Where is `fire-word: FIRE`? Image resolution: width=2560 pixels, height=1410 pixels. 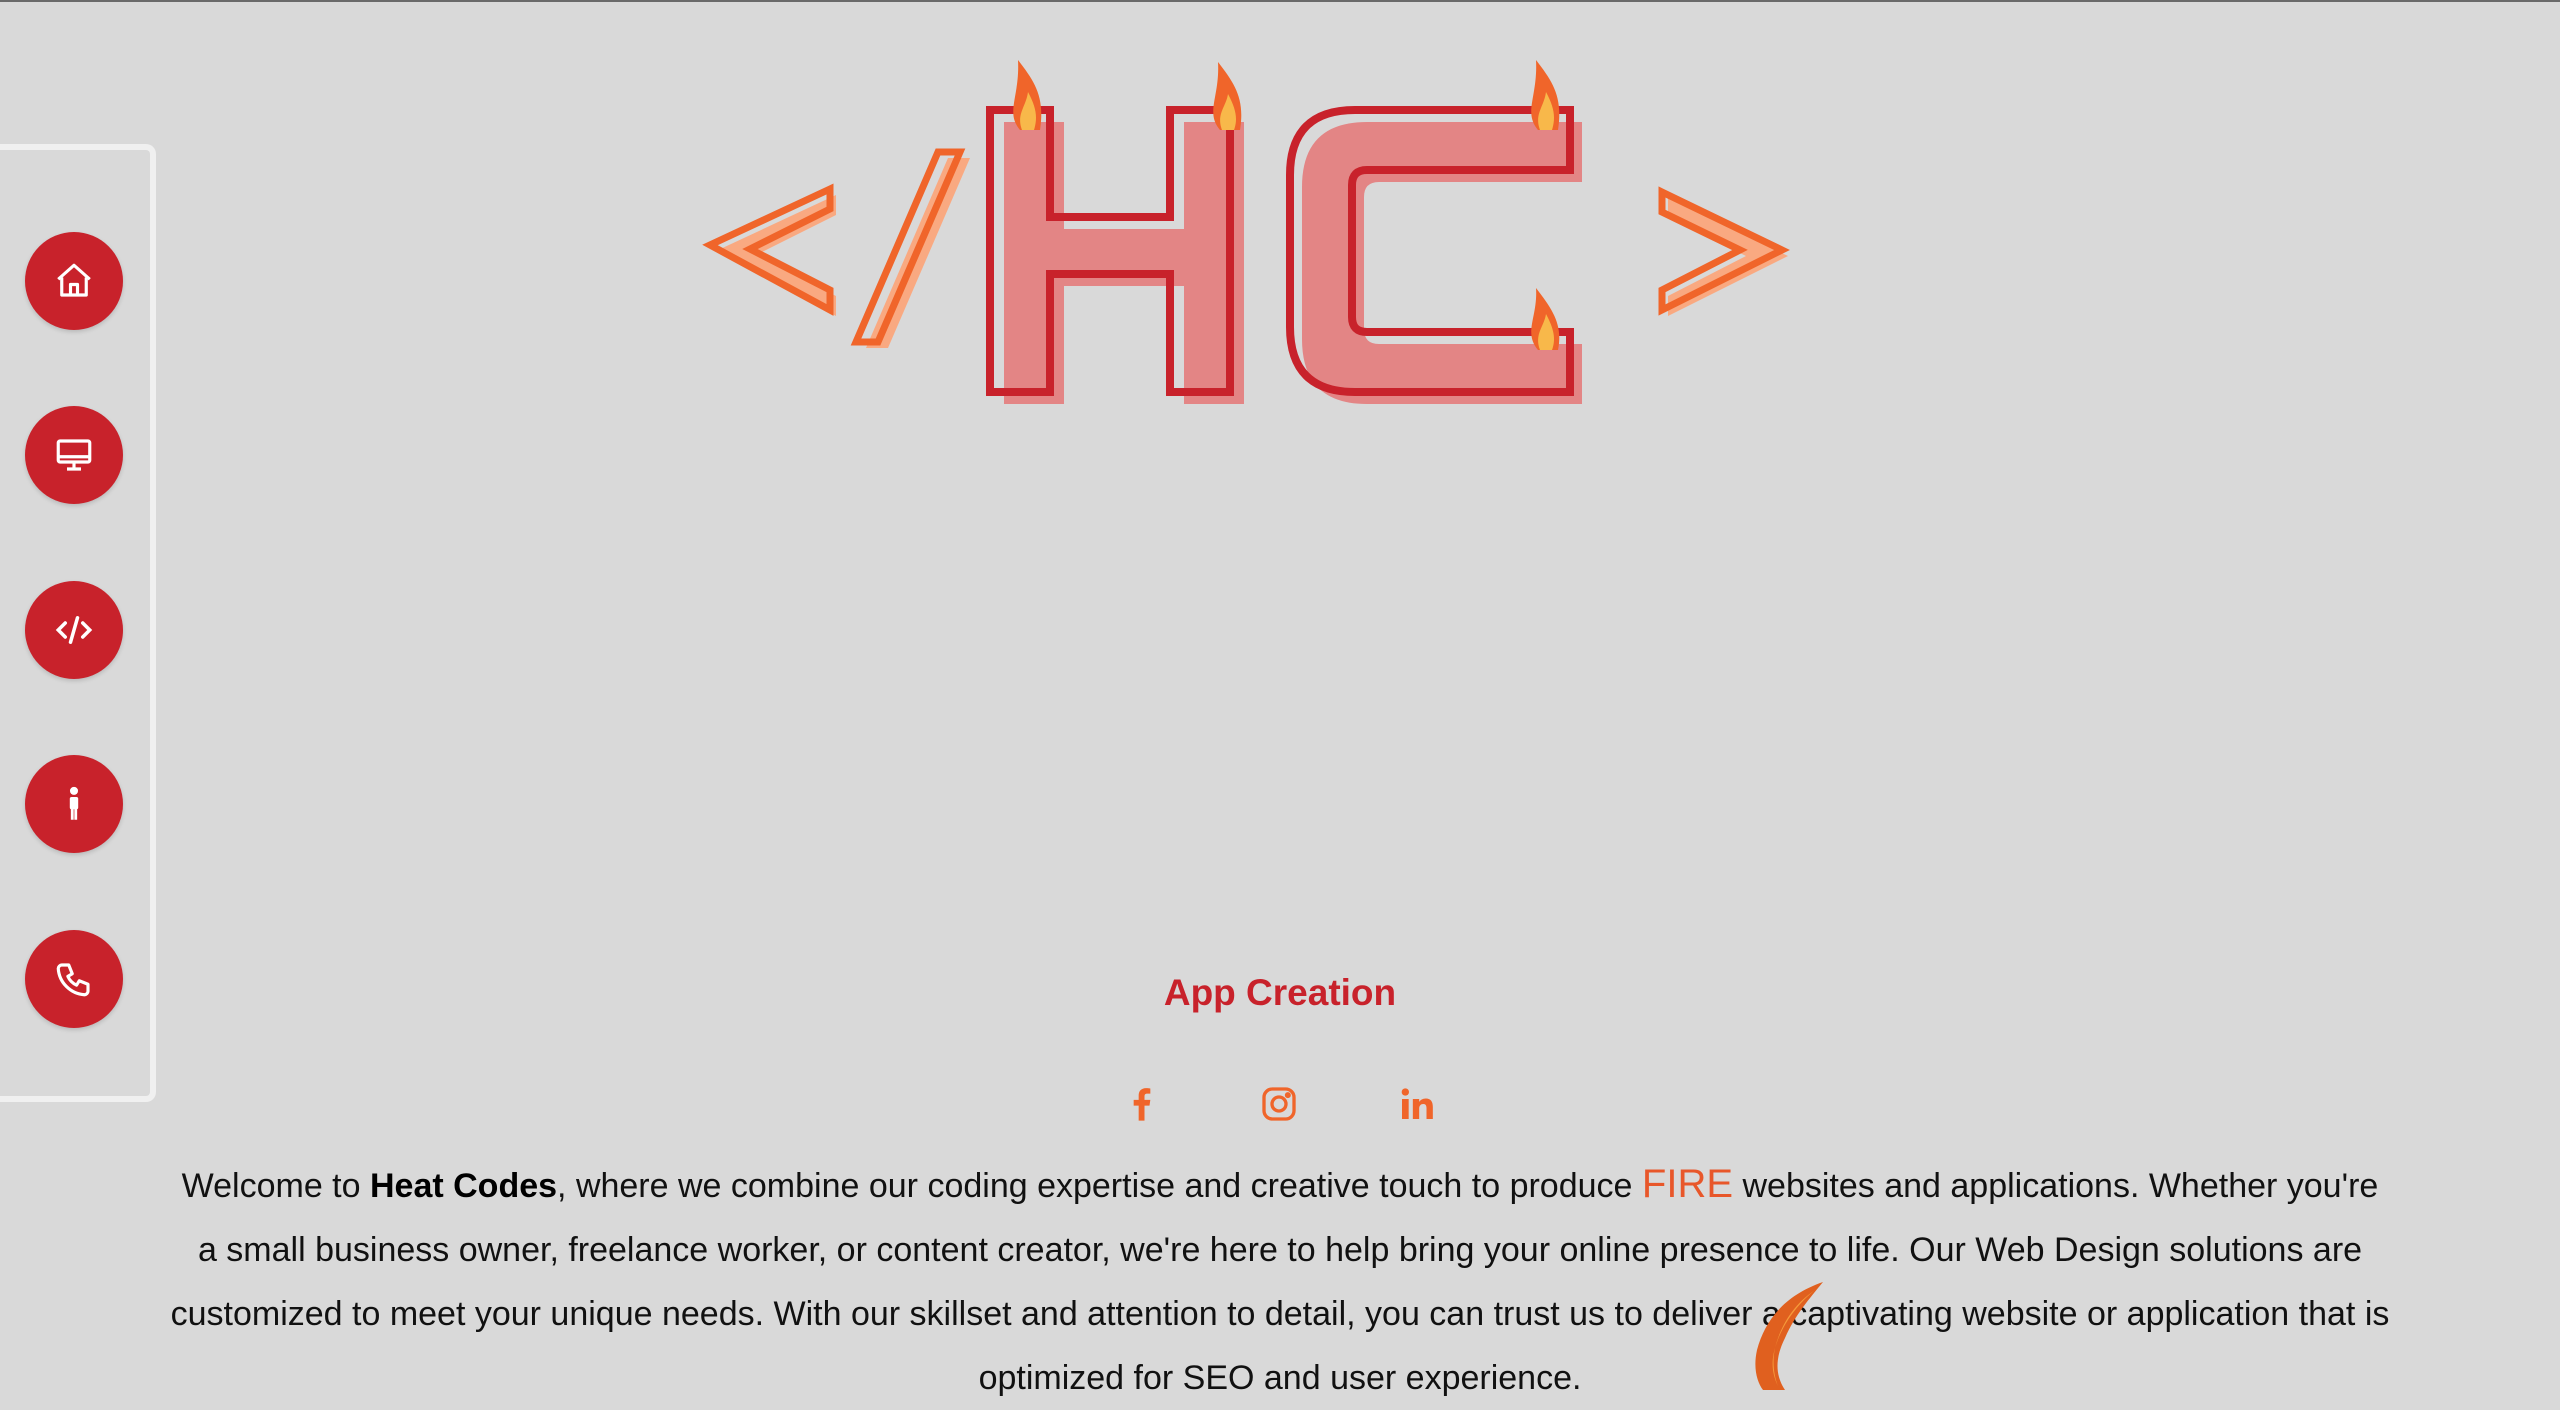
fire-word: FIRE is located at coordinates (1687, 1184).